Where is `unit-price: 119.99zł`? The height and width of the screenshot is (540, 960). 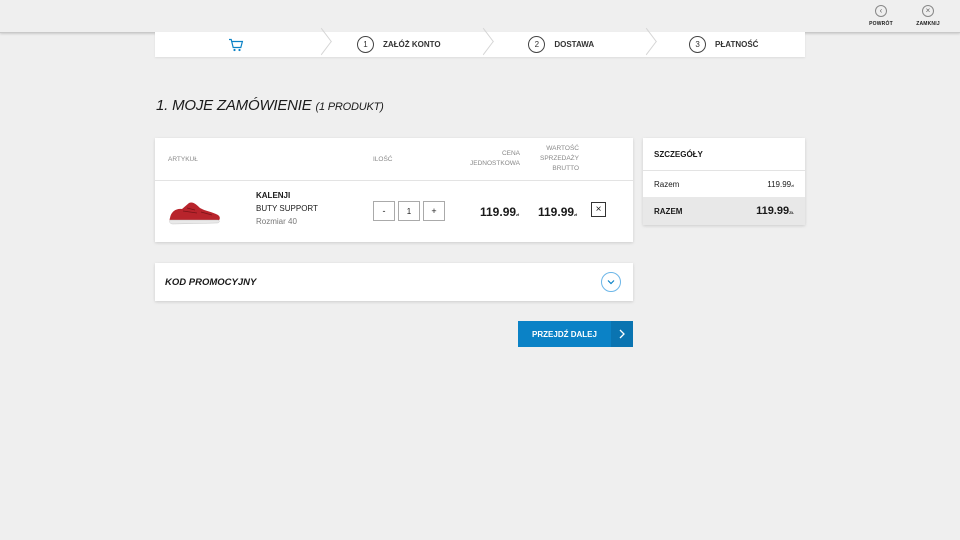 unit-price: 119.99zł is located at coordinates (499, 212).